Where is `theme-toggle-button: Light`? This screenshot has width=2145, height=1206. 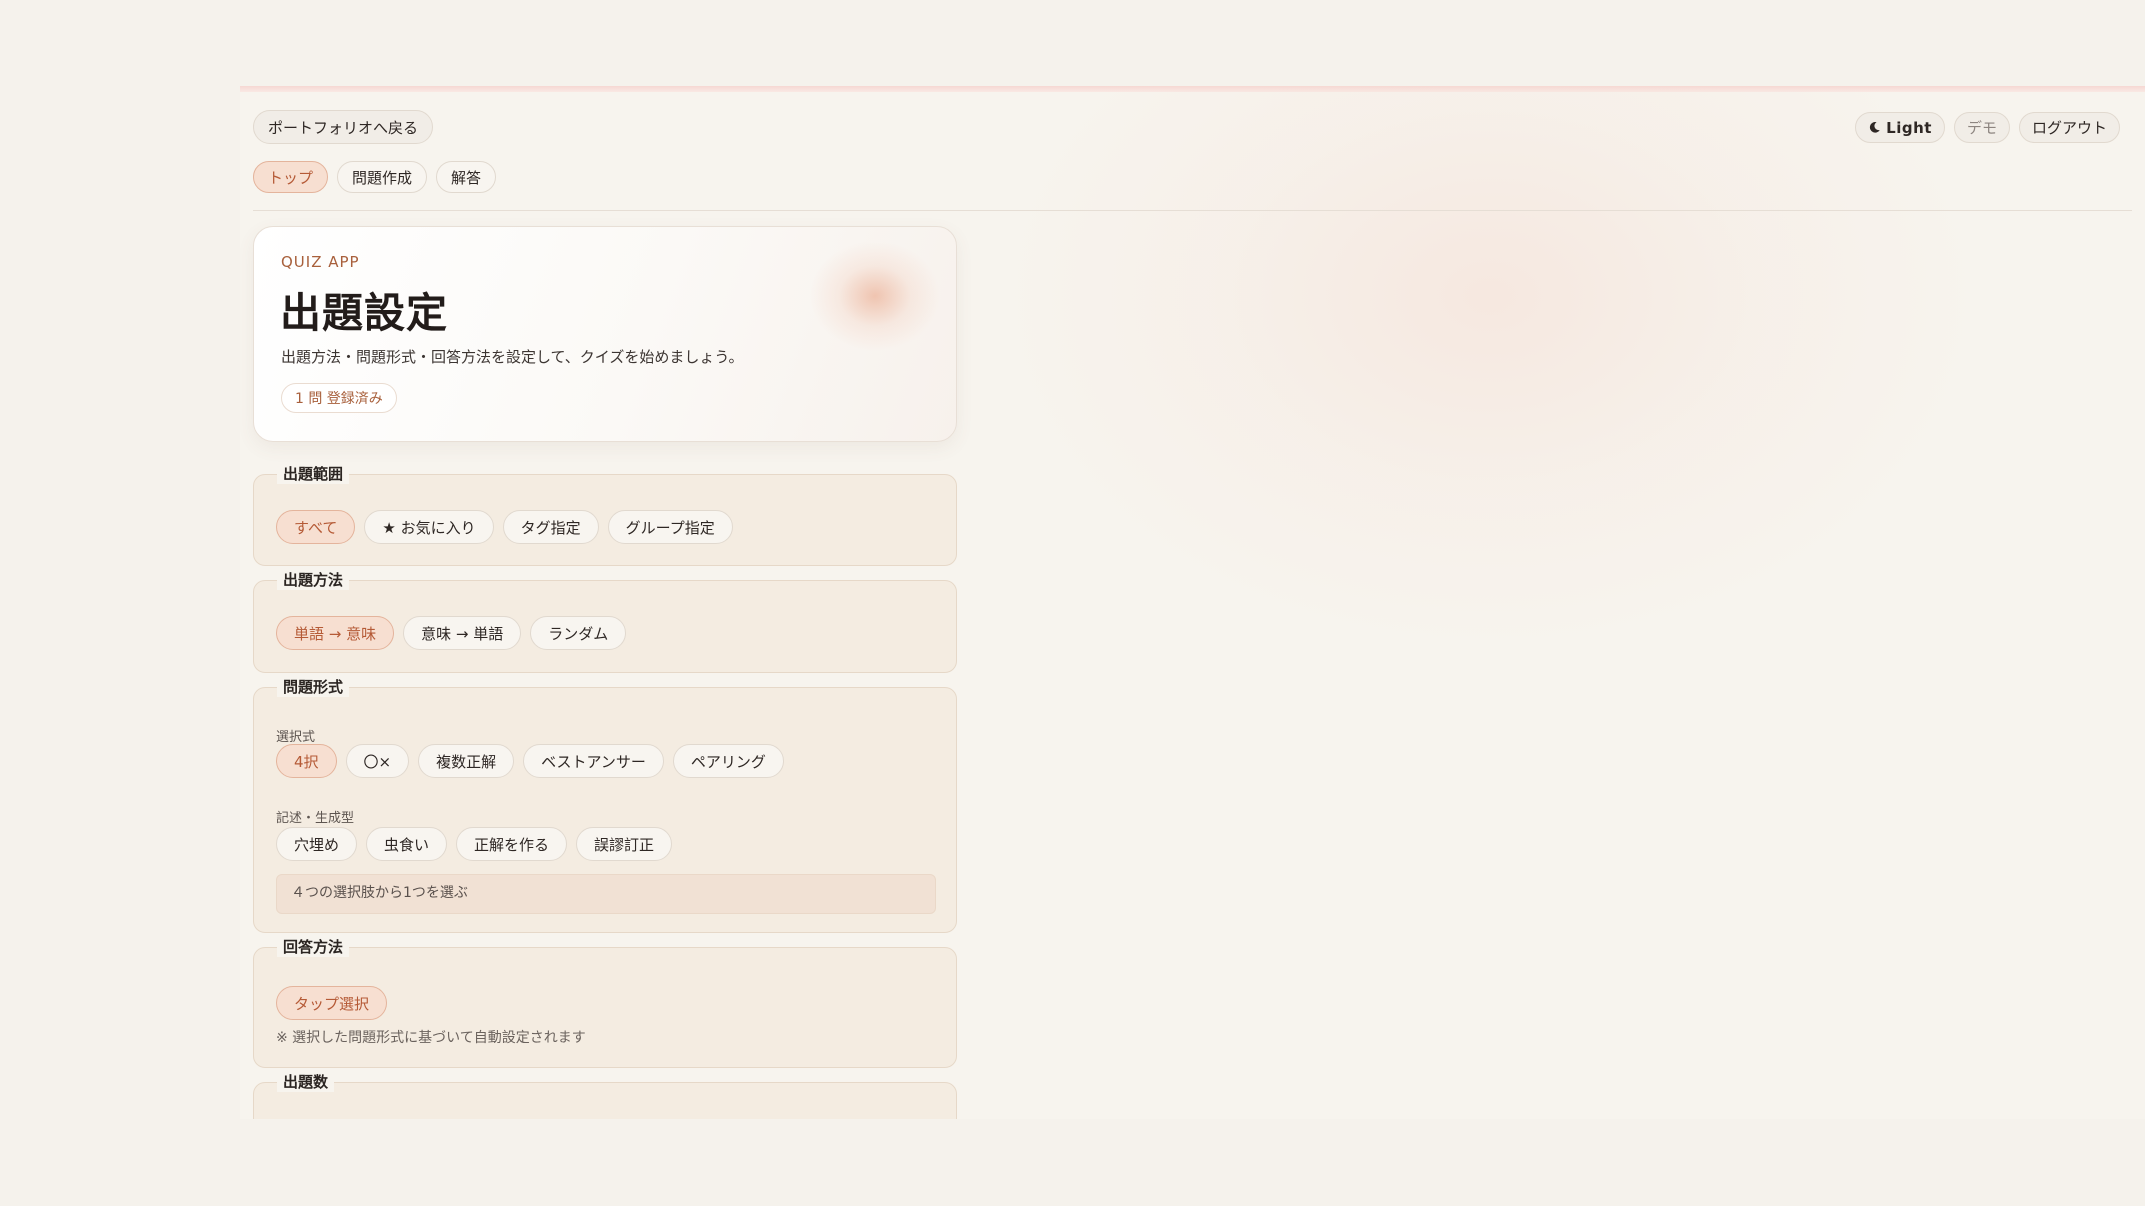
theme-toggle-button: Light is located at coordinates (1900, 127).